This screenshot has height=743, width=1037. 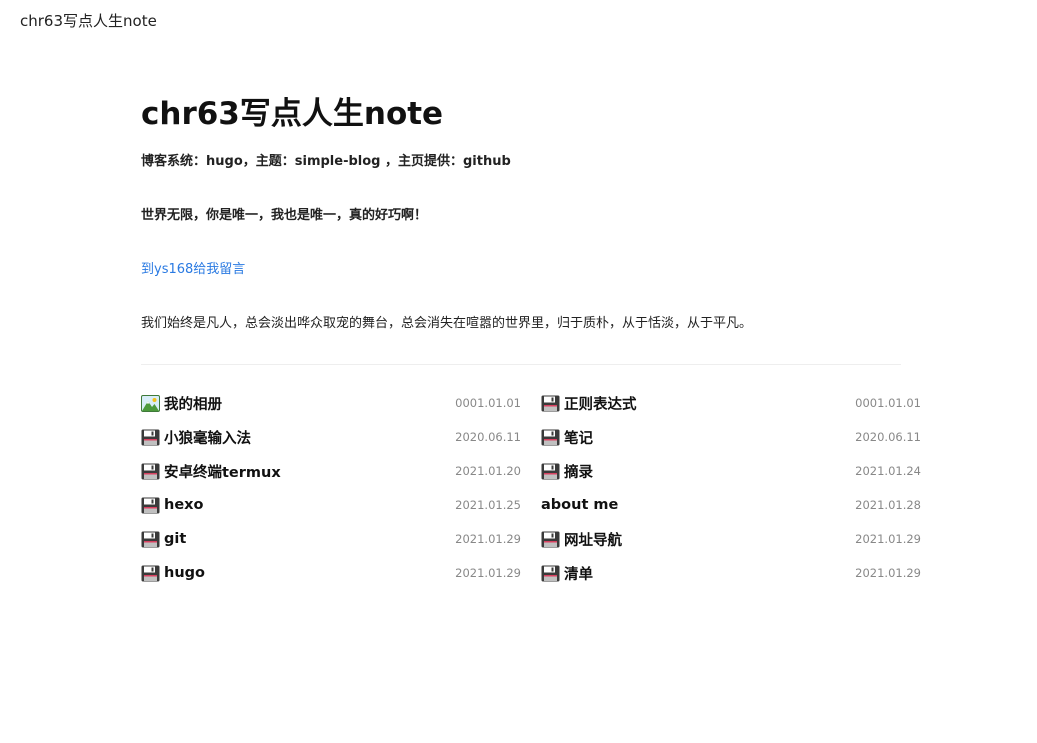 I want to click on post-item: 网址导航 2021.01.29, so click(x=731, y=539).